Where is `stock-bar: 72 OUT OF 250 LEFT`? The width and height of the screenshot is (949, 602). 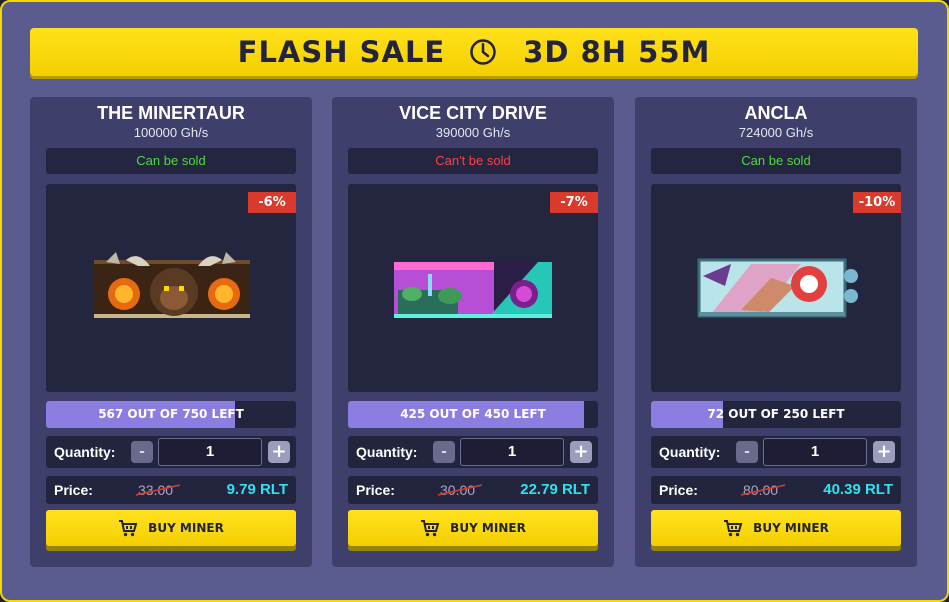
stock-bar: 72 OUT OF 250 LEFT is located at coordinates (776, 414).